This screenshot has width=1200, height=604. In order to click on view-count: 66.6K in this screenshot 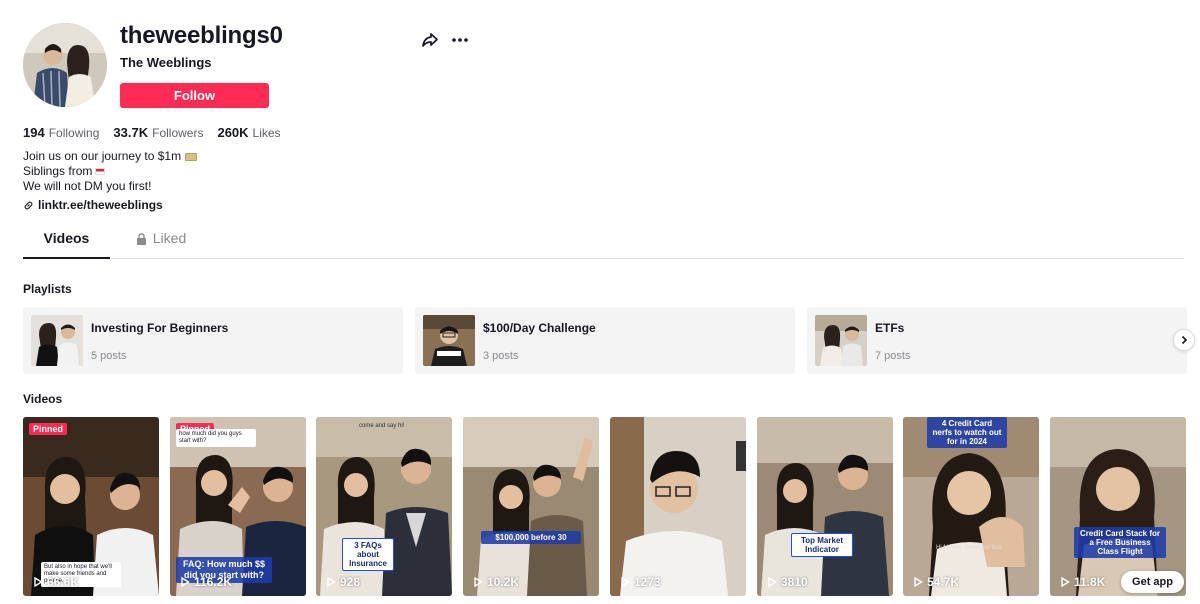, I will do `click(56, 582)`.